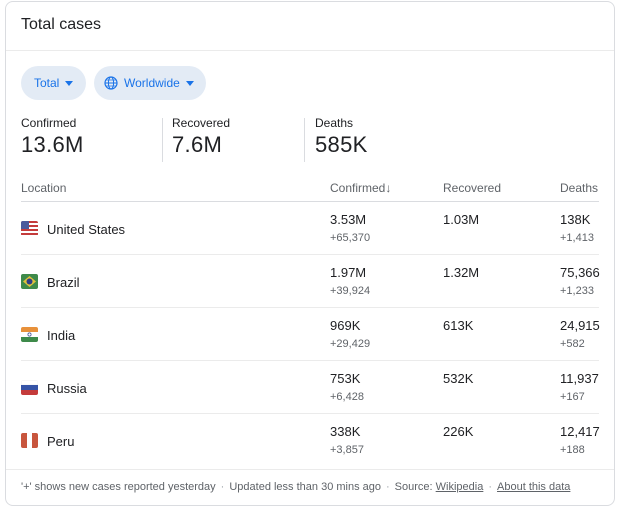 This screenshot has height=508, width=622. Describe the element at coordinates (461, 272) in the screenshot. I see `recovered-cell: 1.32M` at that location.